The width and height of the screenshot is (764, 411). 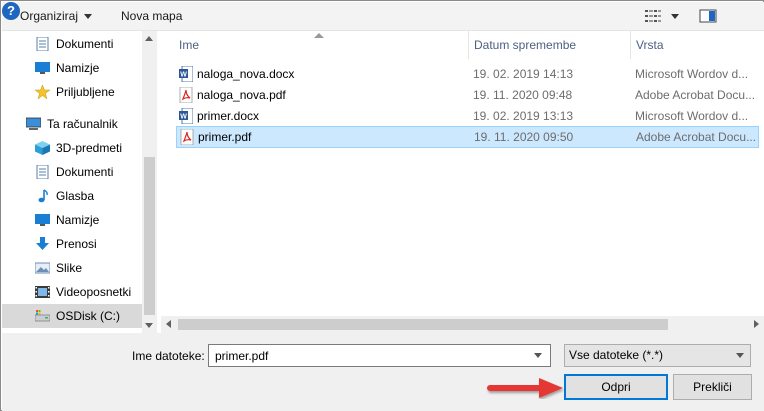 What do you see at coordinates (82, 124) in the screenshot?
I see `nav-item-label: Ta računalnik` at bounding box center [82, 124].